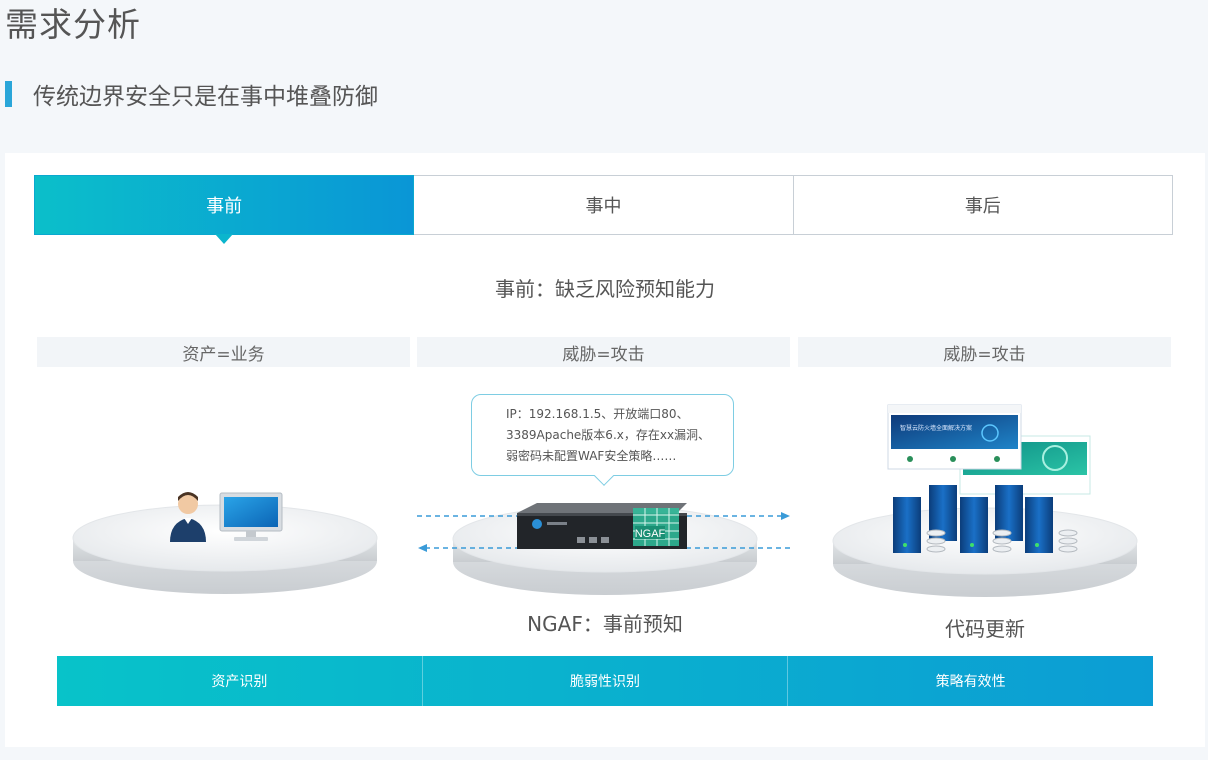 The image size is (1208, 760). Describe the element at coordinates (605, 624) in the screenshot. I see `middle-caption: NGAF：事前预知` at that location.